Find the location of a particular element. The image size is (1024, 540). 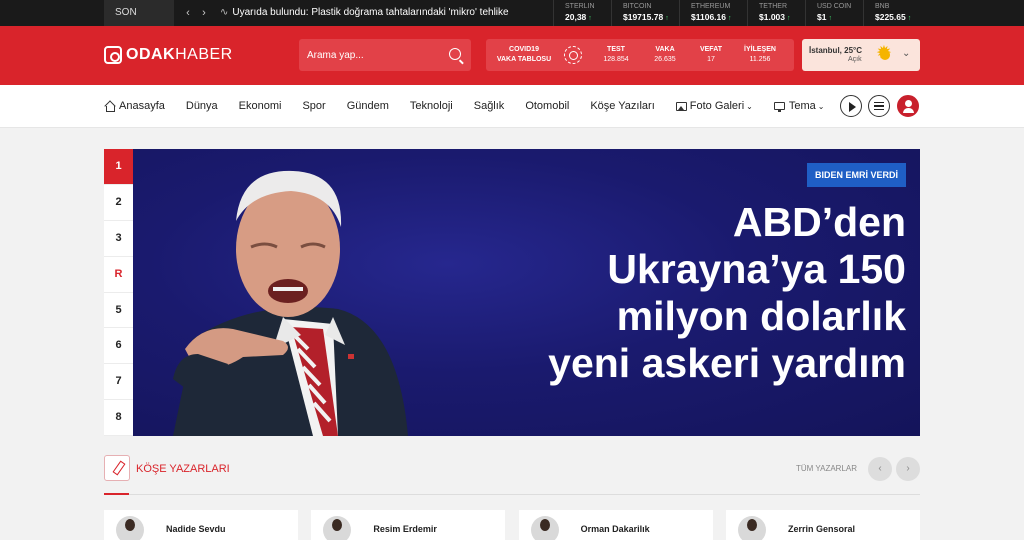

slider-page-7: 7 is located at coordinates (118, 382).